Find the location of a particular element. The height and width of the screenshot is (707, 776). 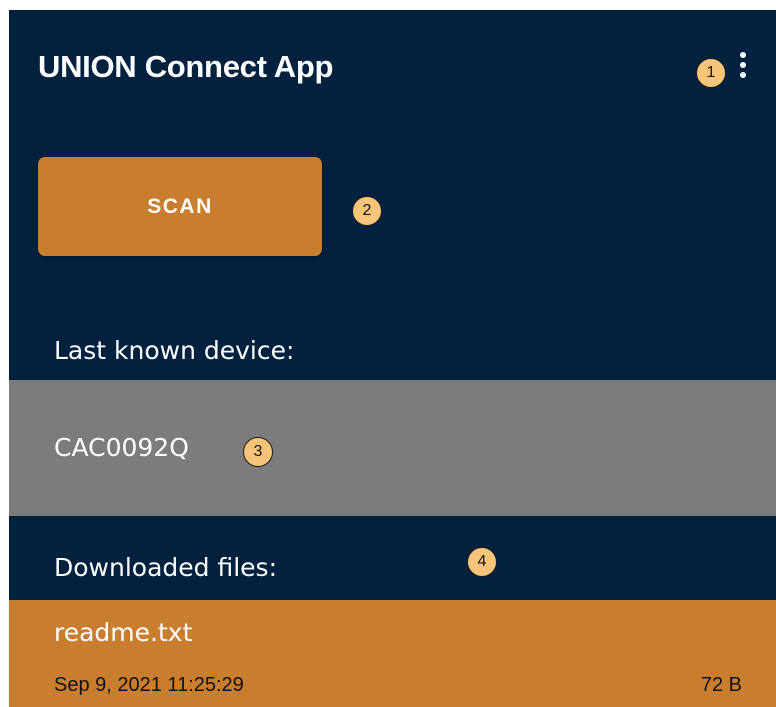

last-device-label: Last known device: is located at coordinates (174, 350).